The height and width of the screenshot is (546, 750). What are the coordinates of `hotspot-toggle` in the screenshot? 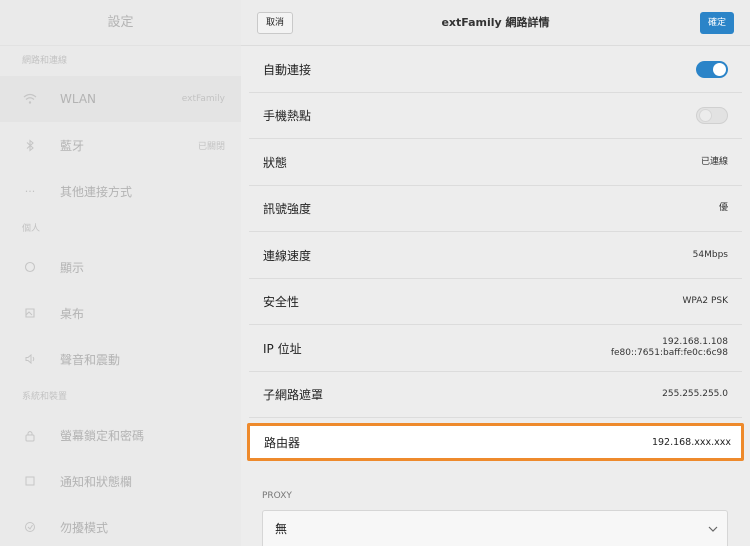 It's located at (712, 115).